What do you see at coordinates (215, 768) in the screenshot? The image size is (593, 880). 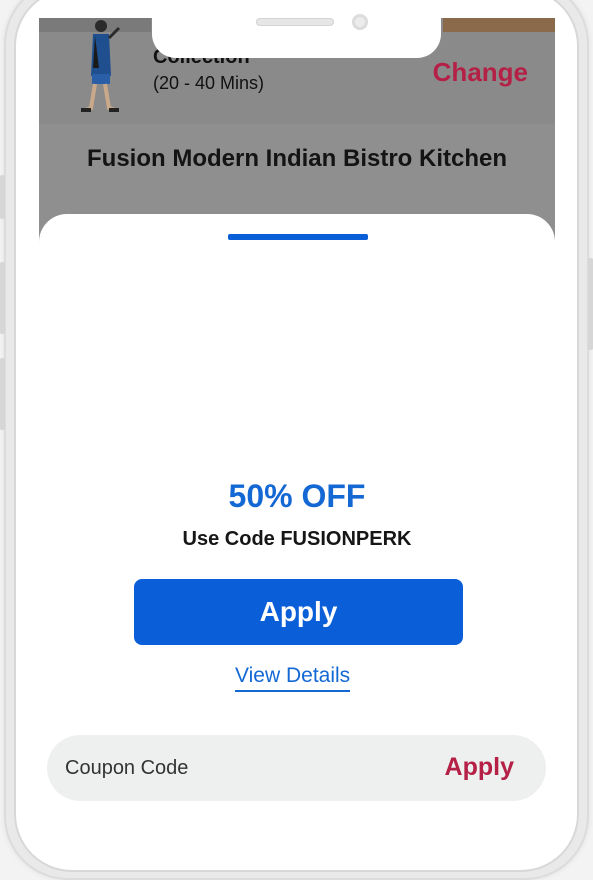 I see `coupon-code-input` at bounding box center [215, 768].